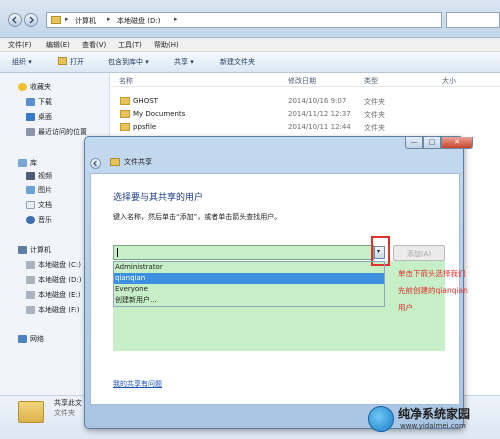 This screenshot has height=439, width=500. What do you see at coordinates (166, 45) in the screenshot?
I see `menu-help: 帮助(H)` at bounding box center [166, 45].